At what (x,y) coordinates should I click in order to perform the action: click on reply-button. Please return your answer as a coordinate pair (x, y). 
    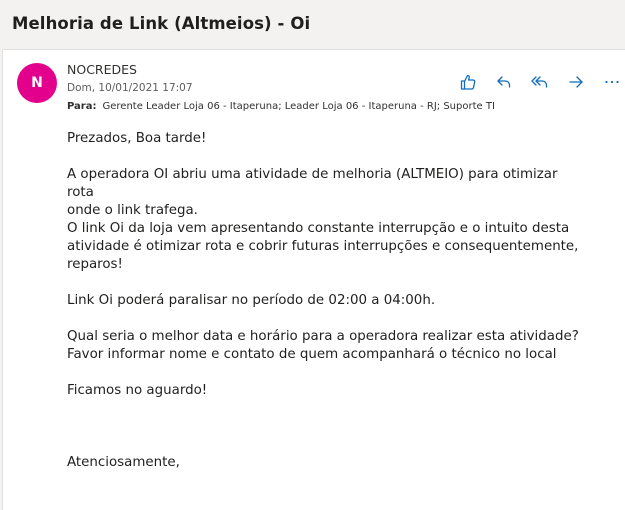
    Looking at the image, I should click on (504, 82).